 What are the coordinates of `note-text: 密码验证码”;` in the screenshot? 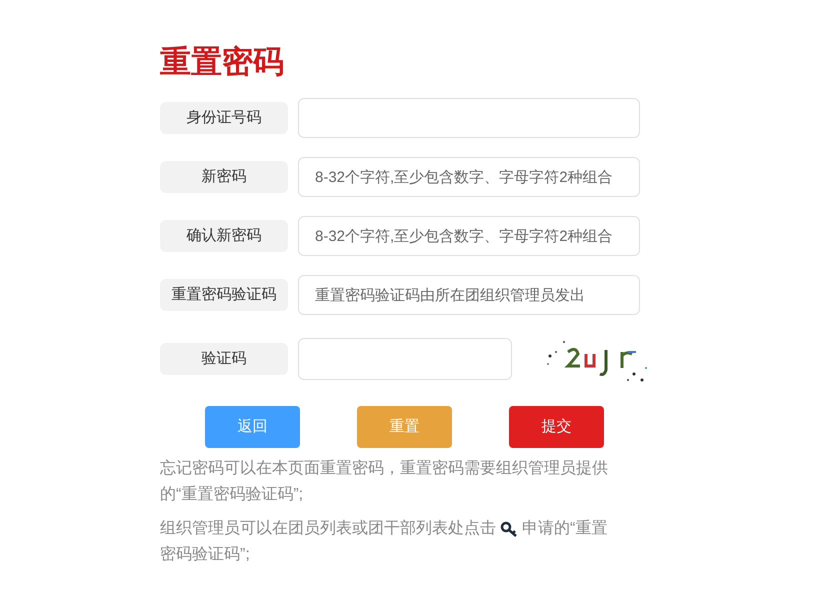 It's located at (205, 554).